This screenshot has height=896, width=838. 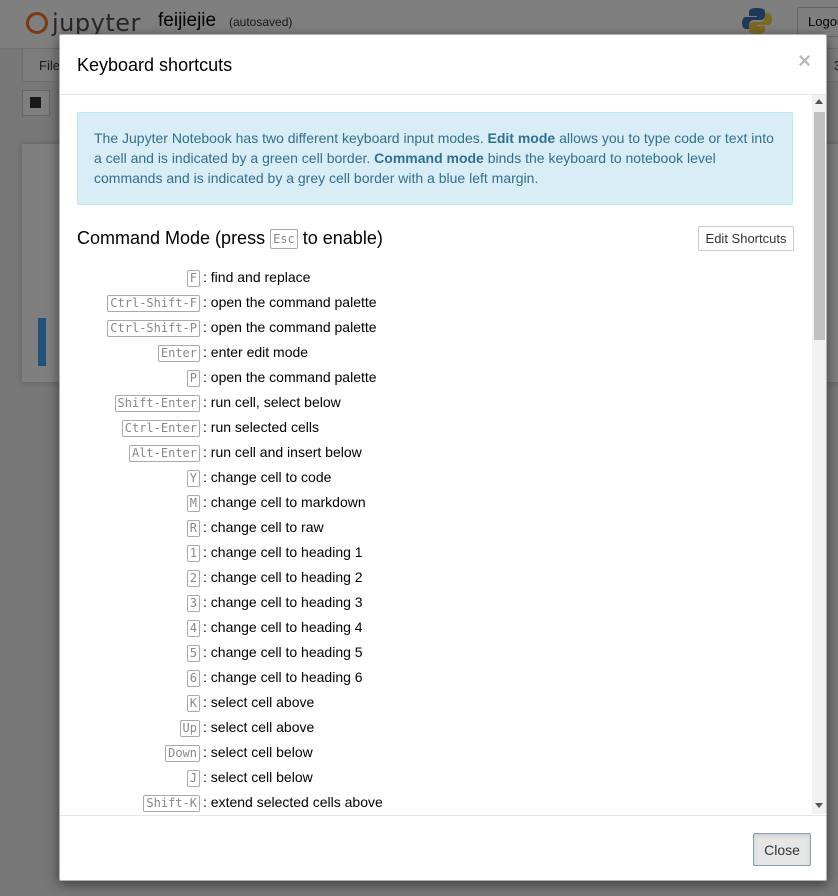 I want to click on shortcut-row: J: select cell below, so click(x=430, y=781).